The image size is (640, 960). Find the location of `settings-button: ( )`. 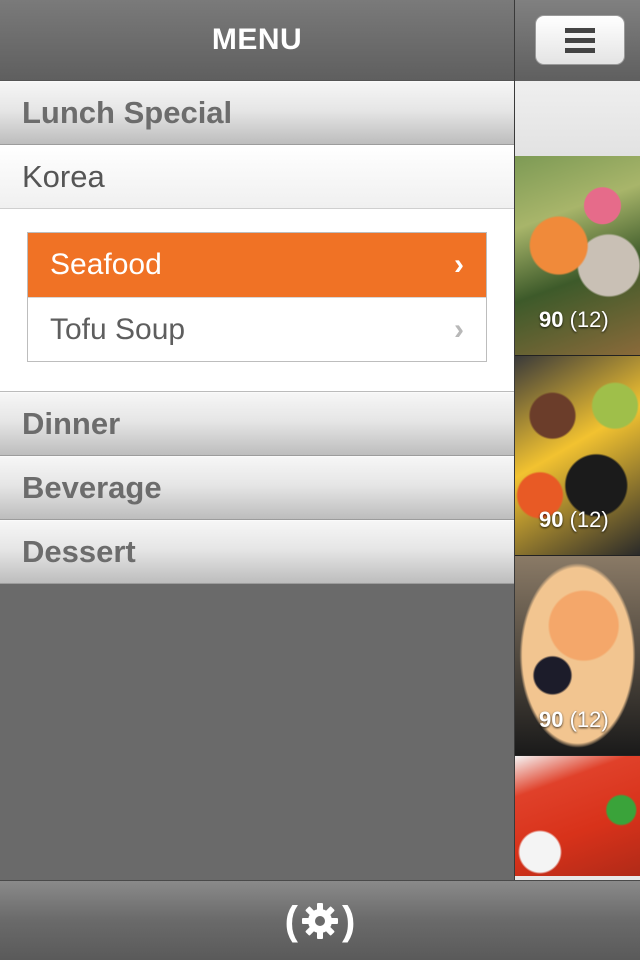

settings-button: ( ) is located at coordinates (320, 921).